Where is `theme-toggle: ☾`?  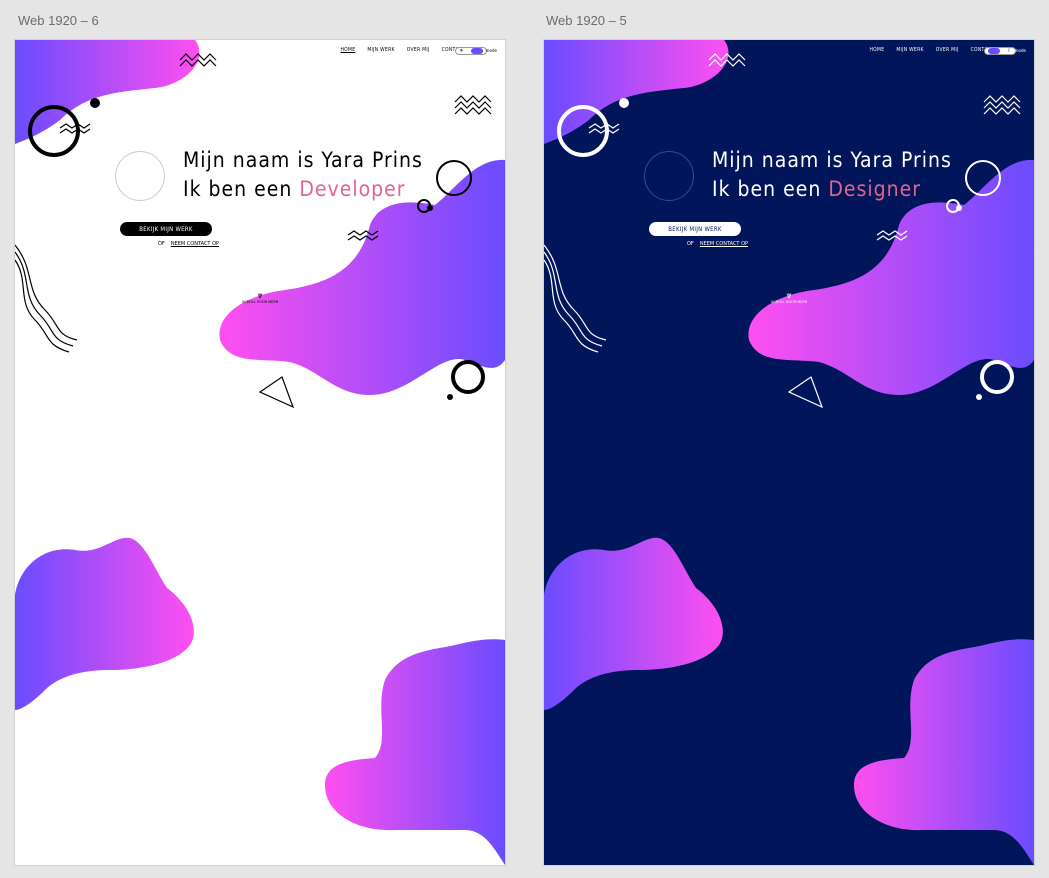
theme-toggle: ☾ is located at coordinates (1000, 51).